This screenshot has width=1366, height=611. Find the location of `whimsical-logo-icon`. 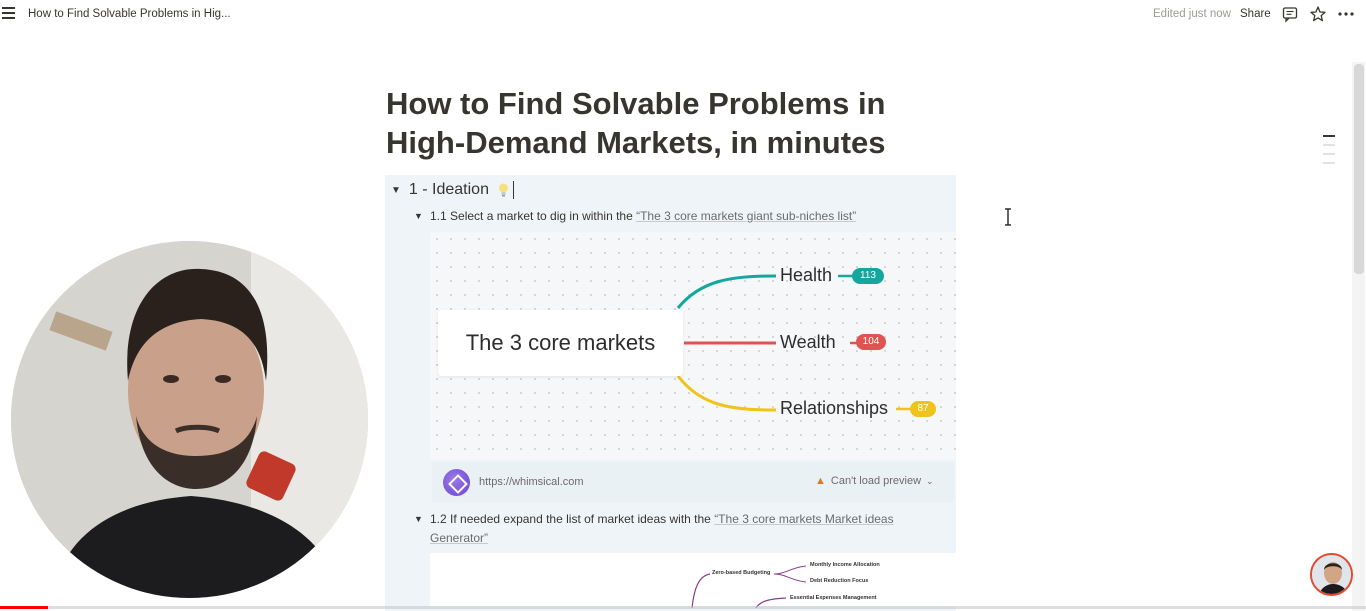

whimsical-logo-icon is located at coordinates (456, 482).